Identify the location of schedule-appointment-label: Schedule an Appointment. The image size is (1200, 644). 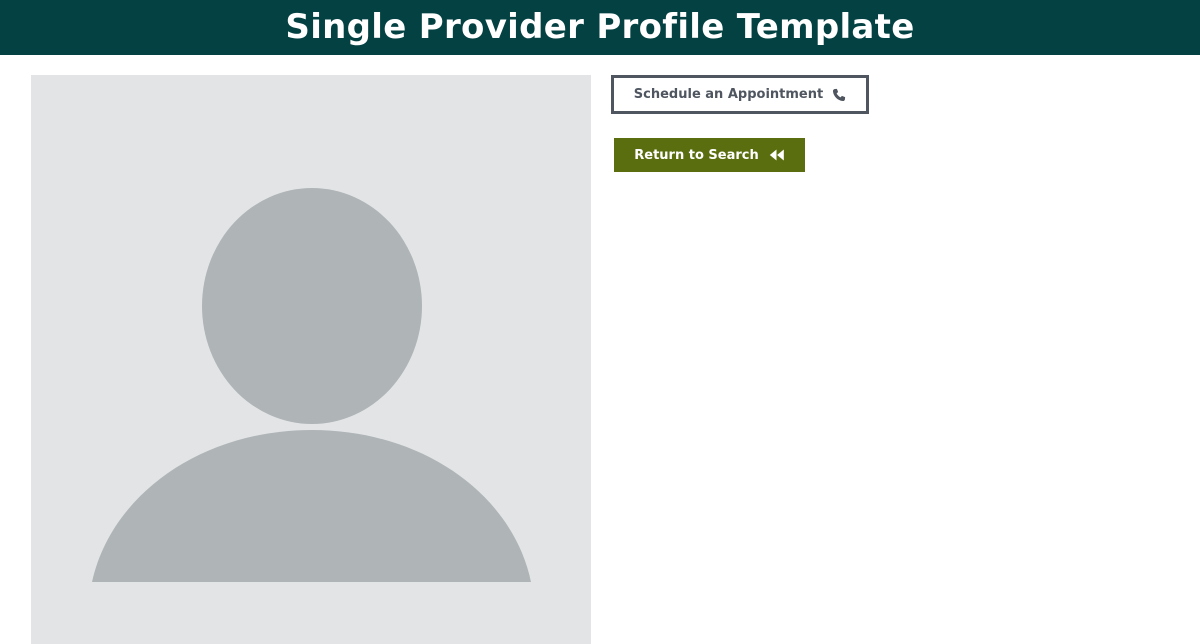
(728, 94).